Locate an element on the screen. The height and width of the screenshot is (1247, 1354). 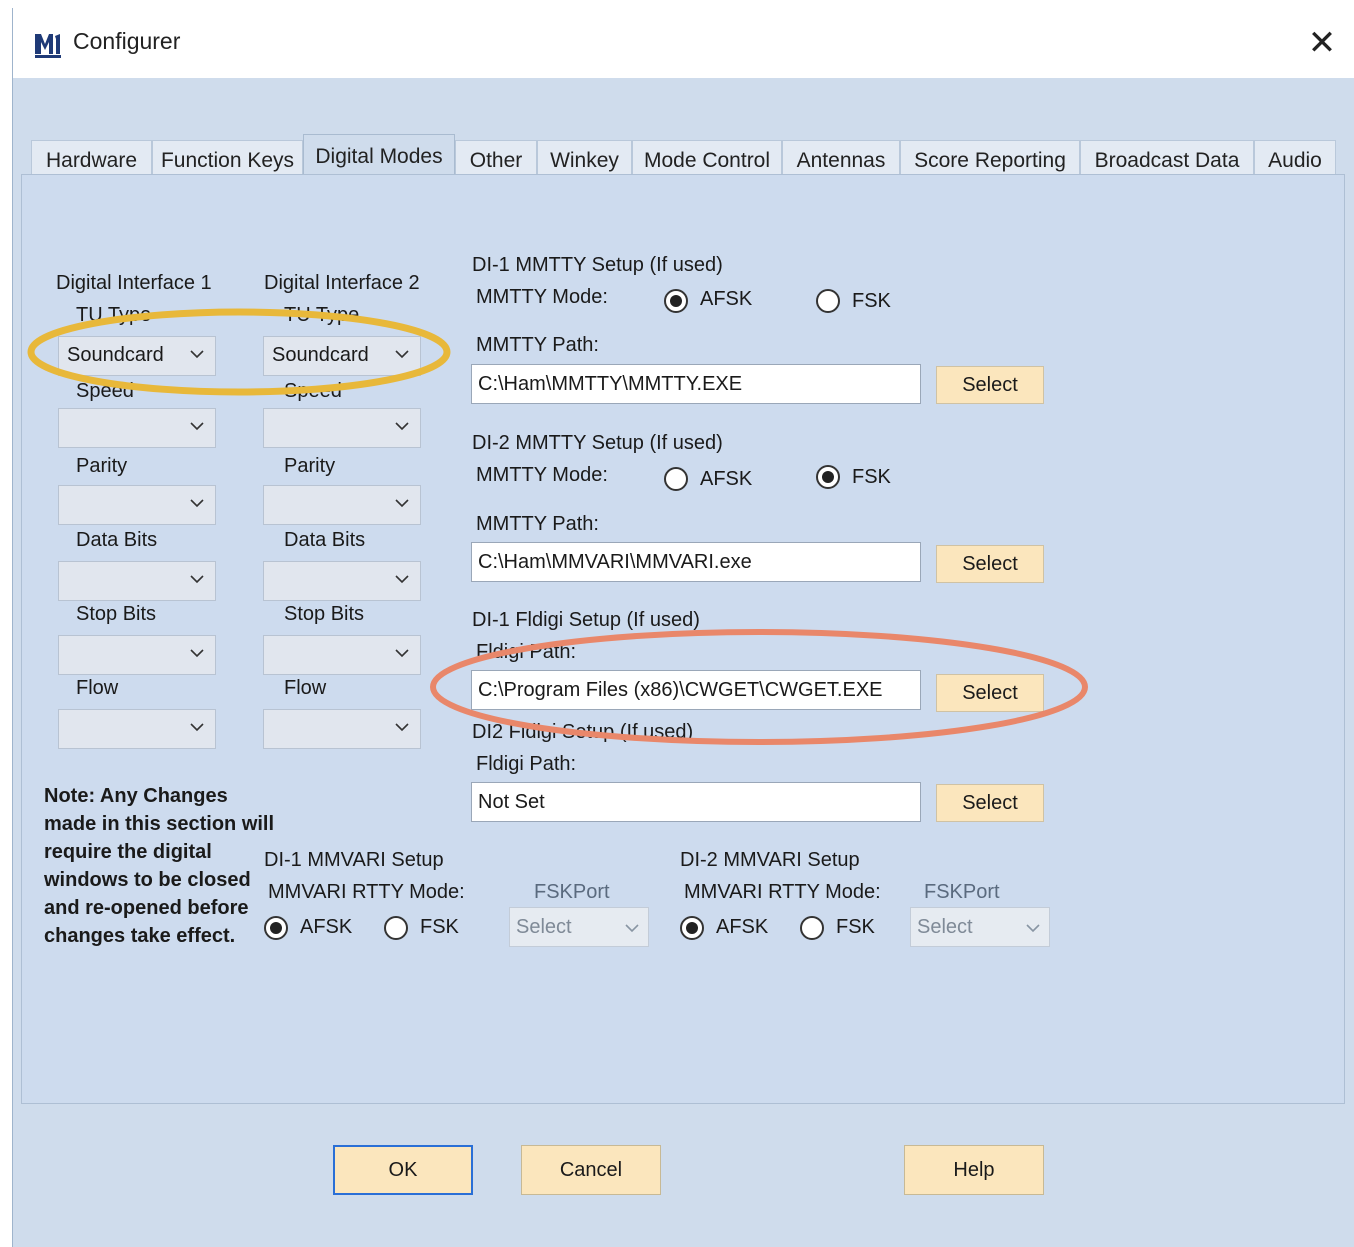
di2-tu-type-combo: Soundcard is located at coordinates (342, 356).